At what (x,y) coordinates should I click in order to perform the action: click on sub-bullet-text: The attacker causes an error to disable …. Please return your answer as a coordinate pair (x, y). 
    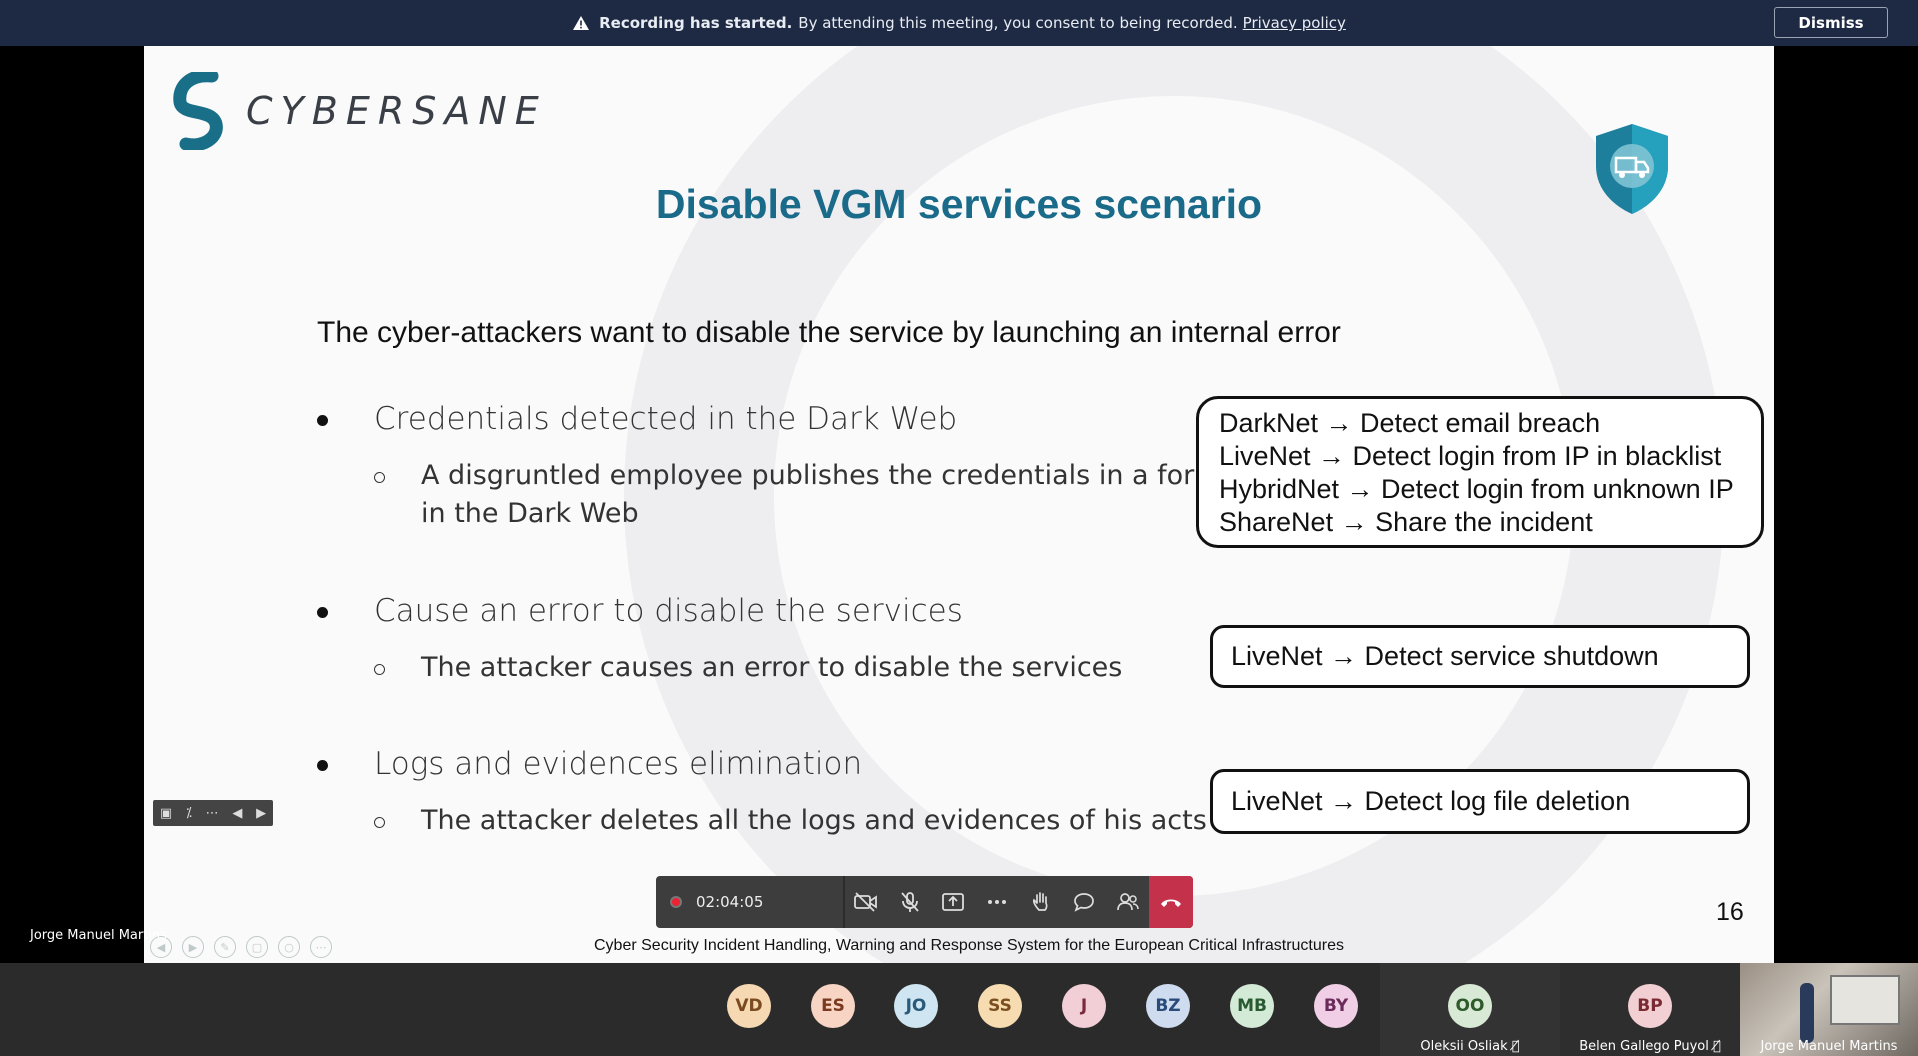
    Looking at the image, I should click on (772, 667).